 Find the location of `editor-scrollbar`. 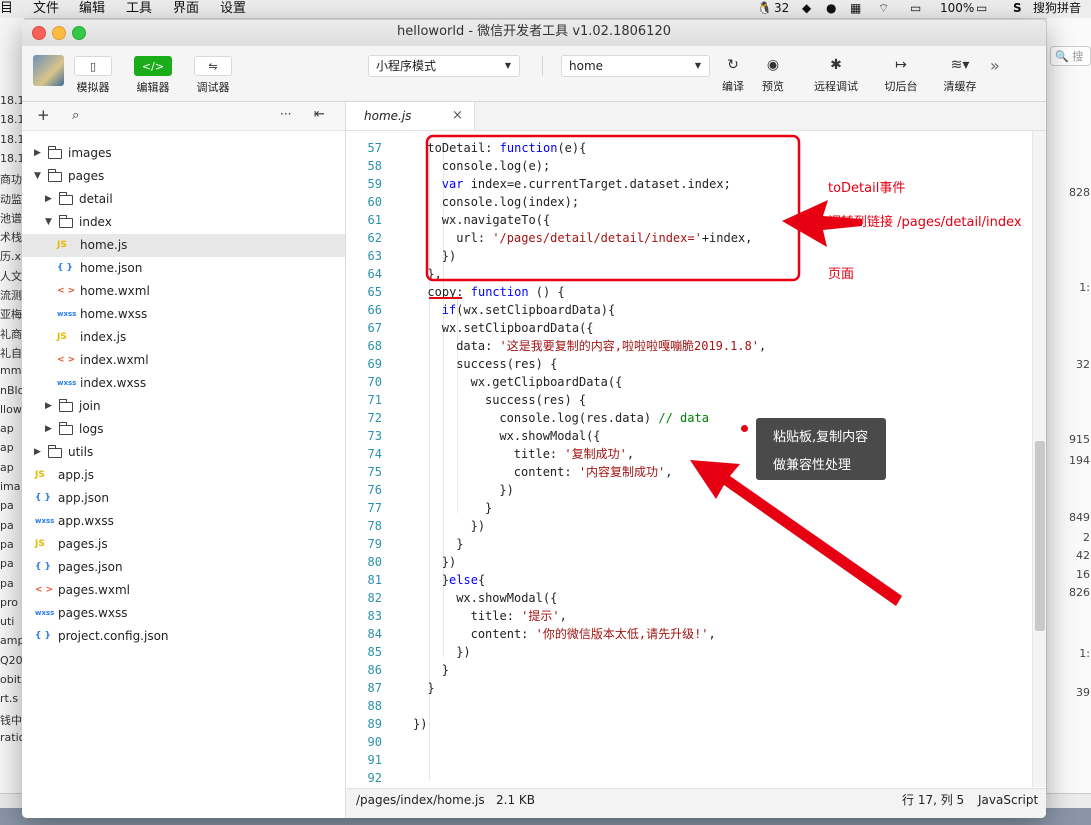

editor-scrollbar is located at coordinates (1039, 459).